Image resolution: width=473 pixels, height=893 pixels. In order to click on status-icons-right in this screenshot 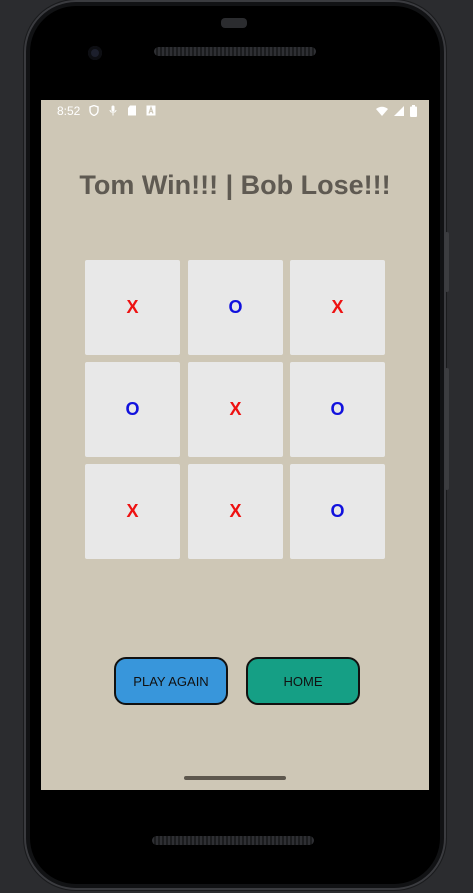, I will do `click(396, 111)`.